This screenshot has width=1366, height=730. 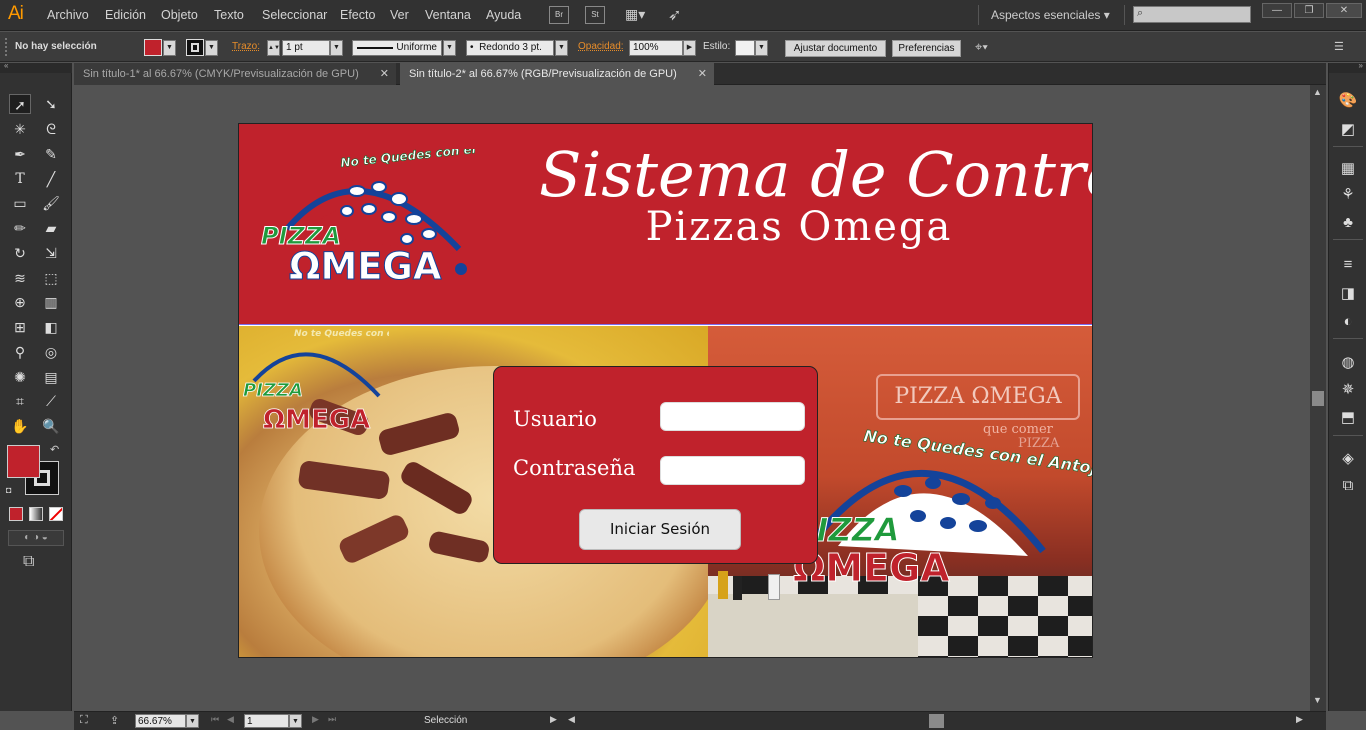 What do you see at coordinates (674, 15) in the screenshot?
I see `gpu-performance-icon: ➶` at bounding box center [674, 15].